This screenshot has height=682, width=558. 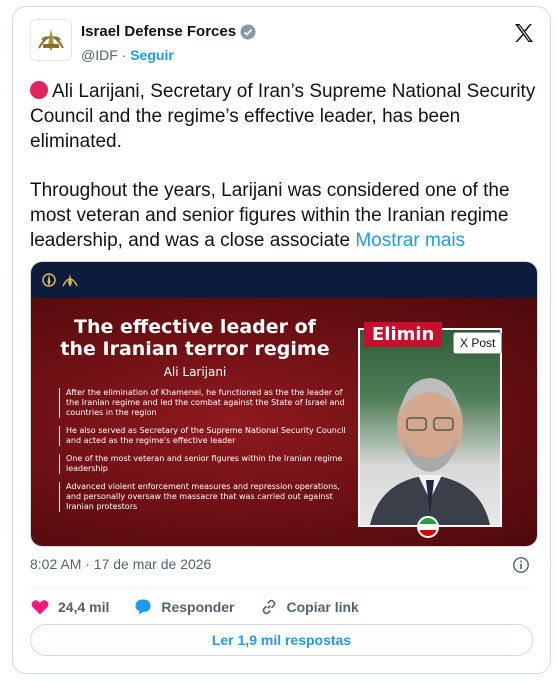 I want to click on avatar, so click(x=51, y=40).